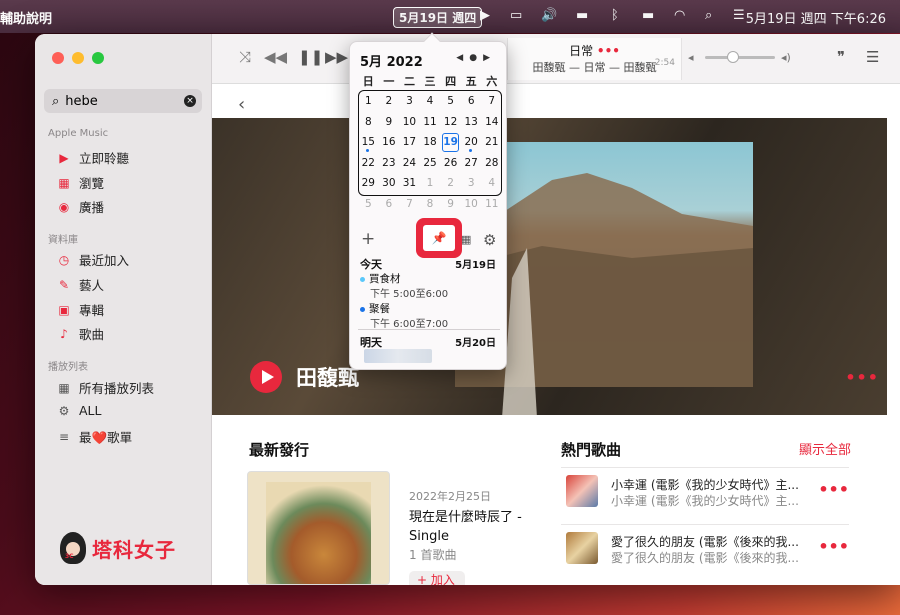 Image resolution: width=900 pixels, height=615 pixels. I want to click on back-icon: ‹, so click(241, 104).